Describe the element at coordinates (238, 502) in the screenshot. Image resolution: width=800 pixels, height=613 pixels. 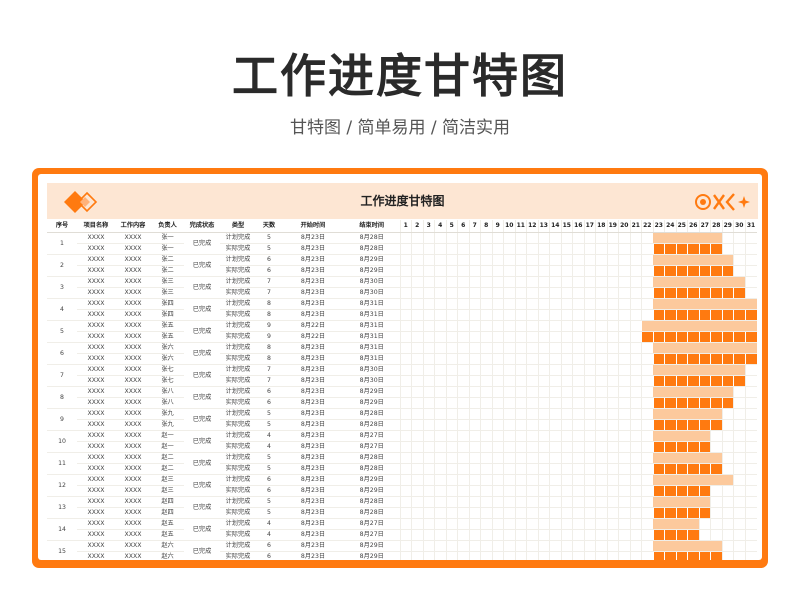
I see `cell-type: 计划完成` at that location.